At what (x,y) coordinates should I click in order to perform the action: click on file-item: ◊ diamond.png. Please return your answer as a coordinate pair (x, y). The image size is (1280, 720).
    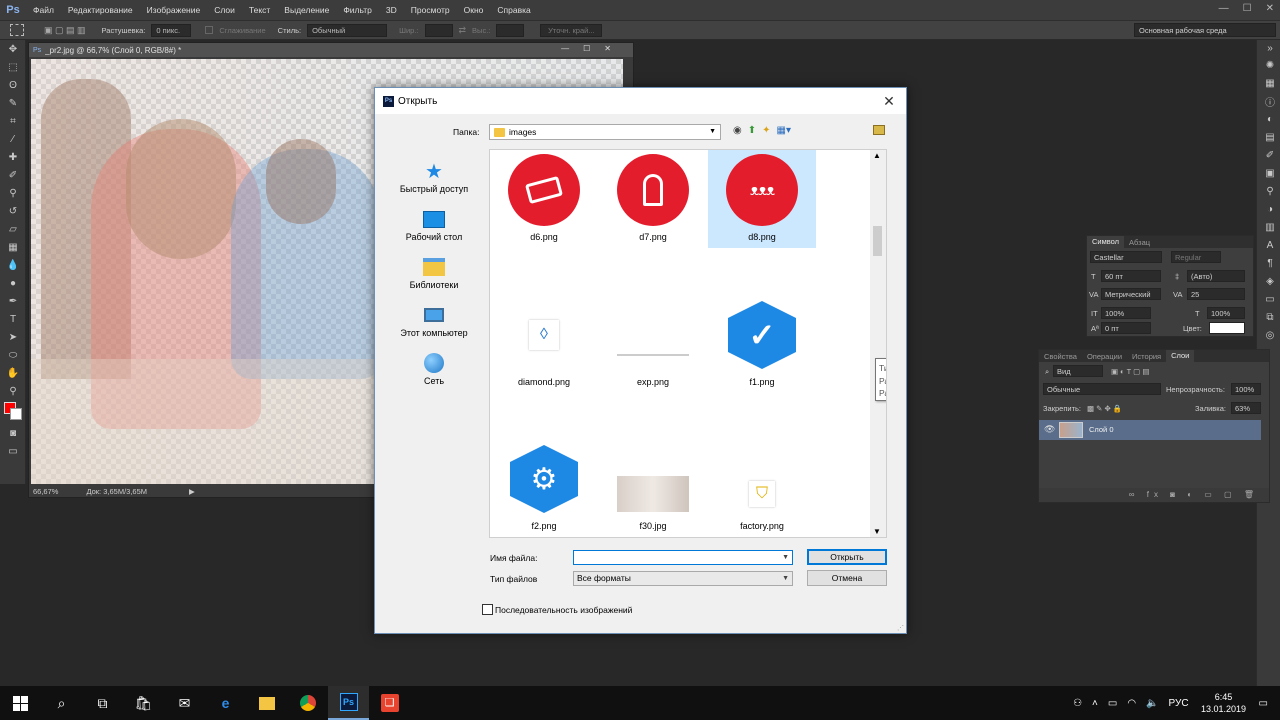
    Looking at the image, I should click on (544, 344).